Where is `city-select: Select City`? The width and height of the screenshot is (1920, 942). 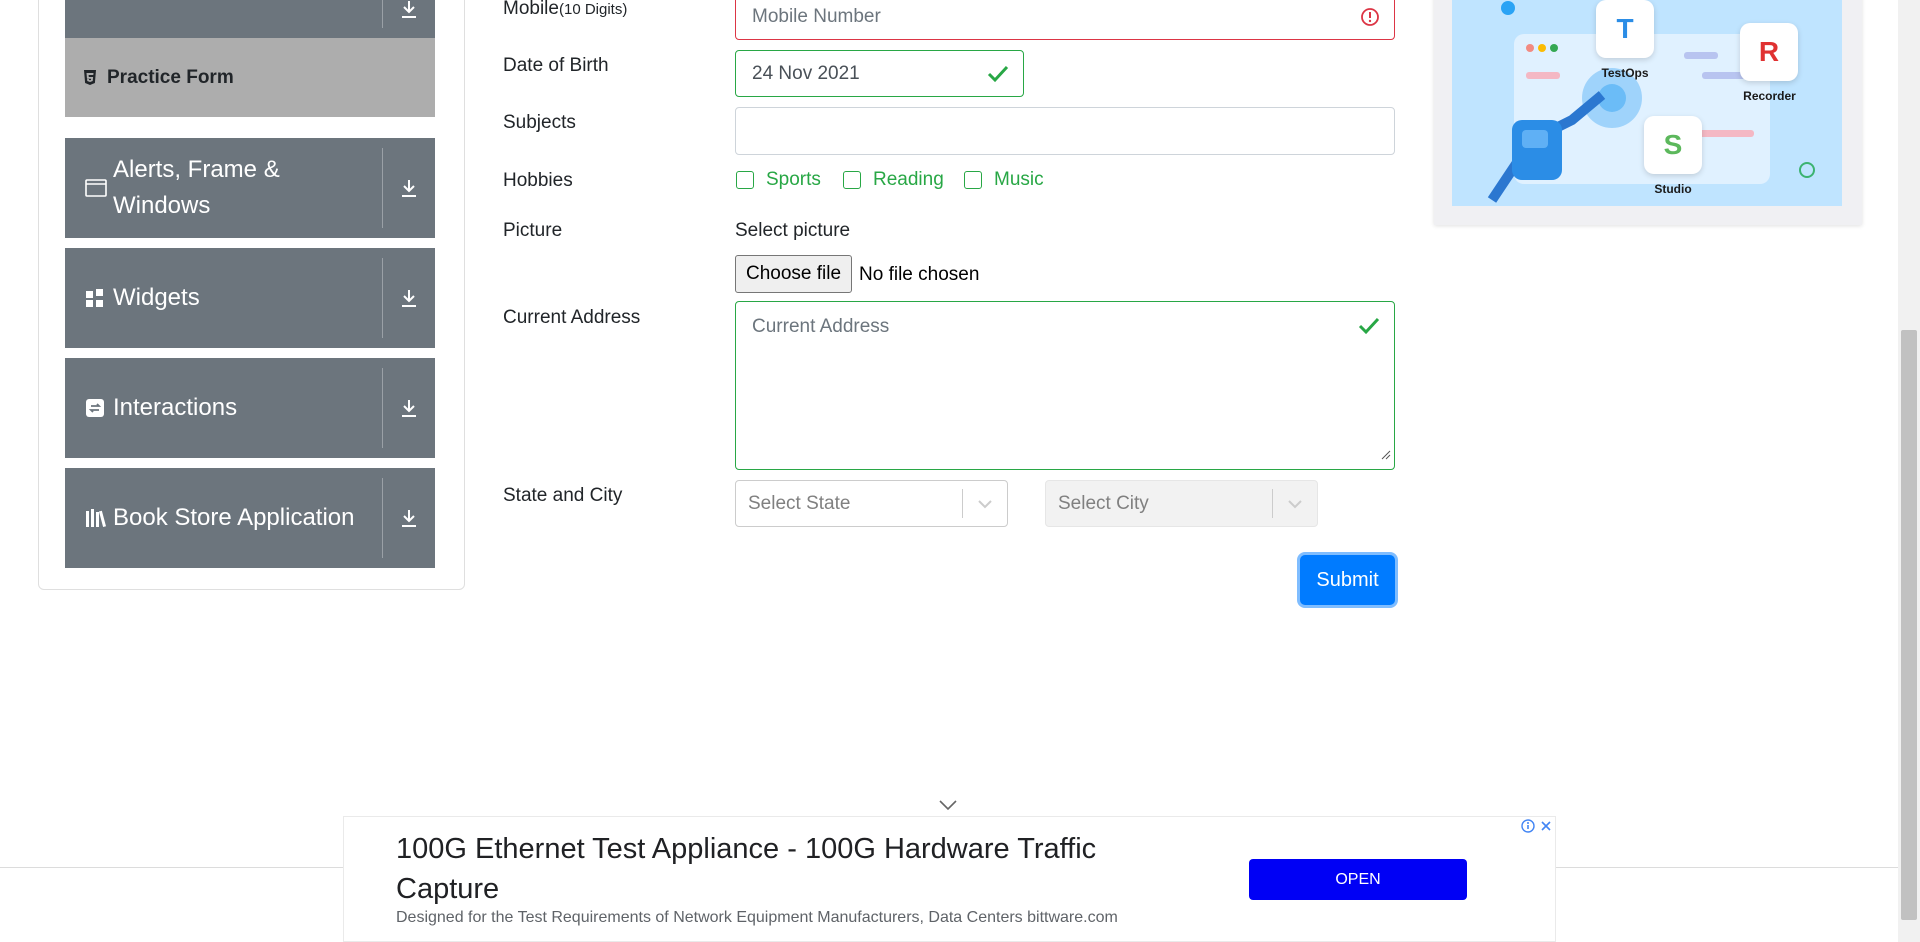
city-select: Select City is located at coordinates (1181, 503).